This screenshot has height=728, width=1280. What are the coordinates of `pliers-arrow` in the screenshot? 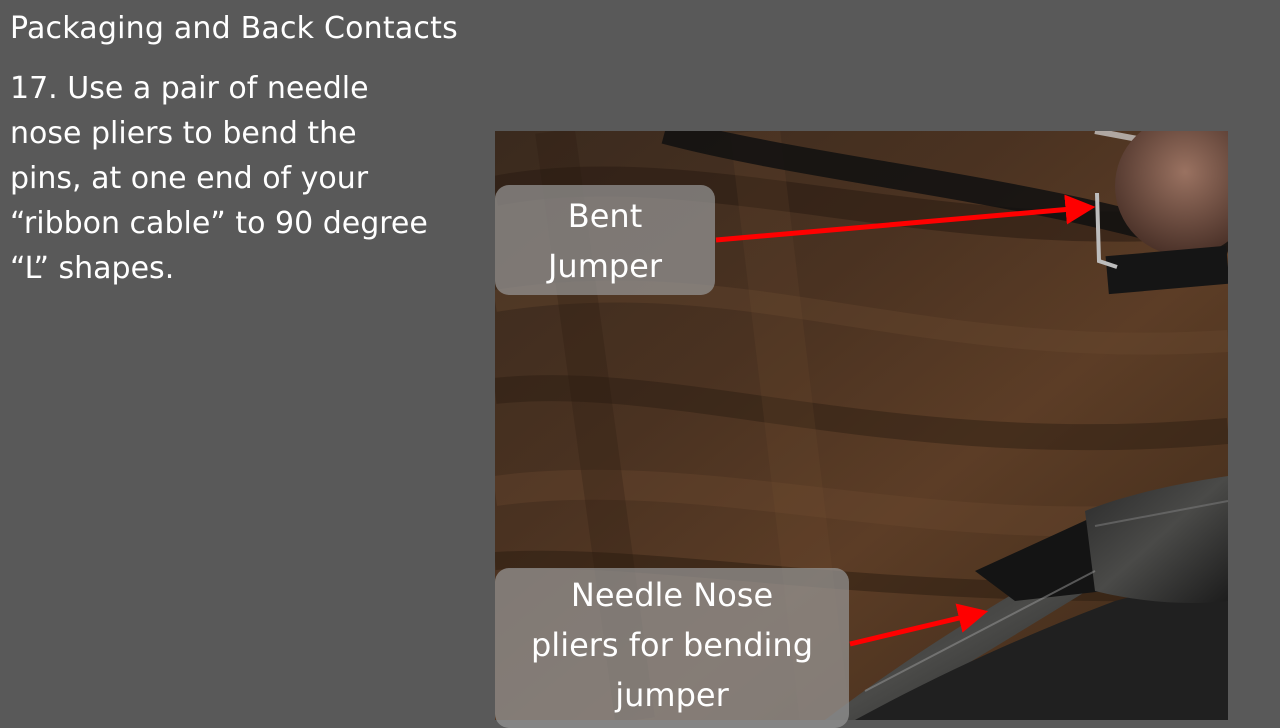 It's located at (919, 625).